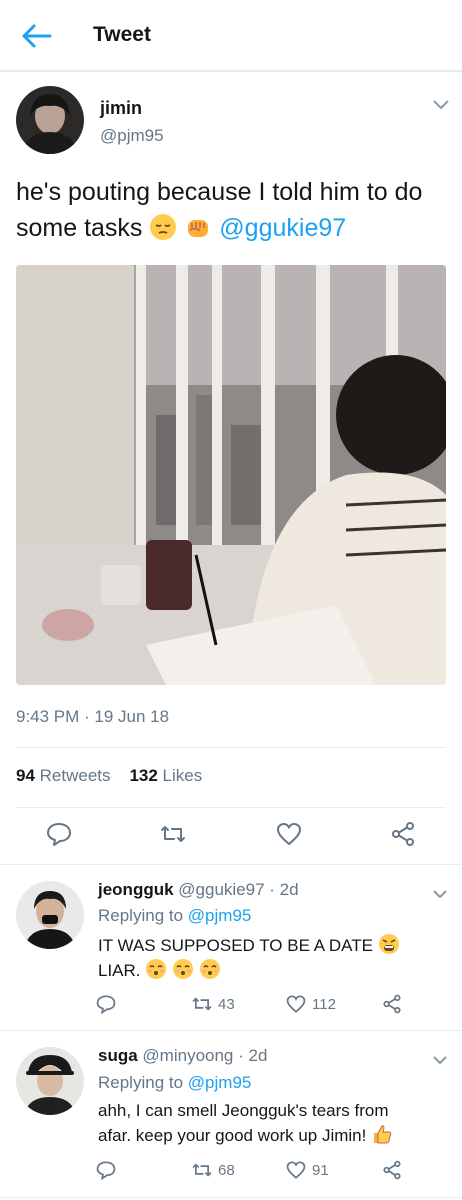 This screenshot has height=1200, width=462. Describe the element at coordinates (282, 228) in the screenshot. I see `mention-link: @ggukie97` at that location.